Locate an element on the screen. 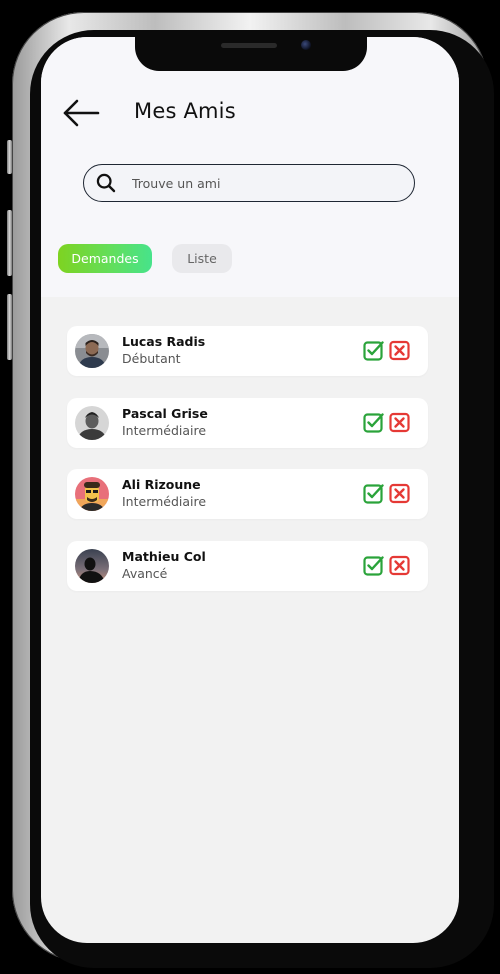  friend-name: Pascal Grise is located at coordinates (165, 413).